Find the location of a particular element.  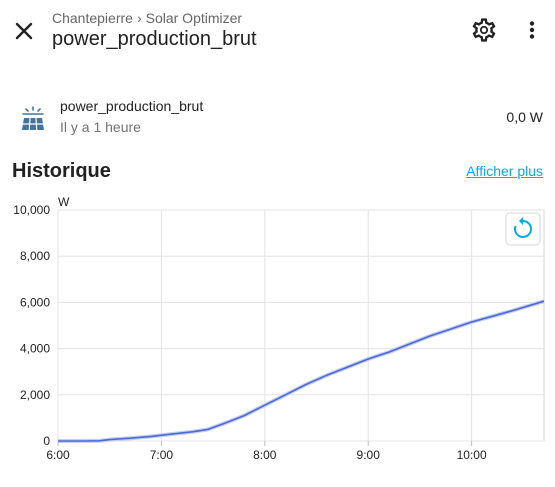

entity-state: 0,0 W is located at coordinates (524, 117).